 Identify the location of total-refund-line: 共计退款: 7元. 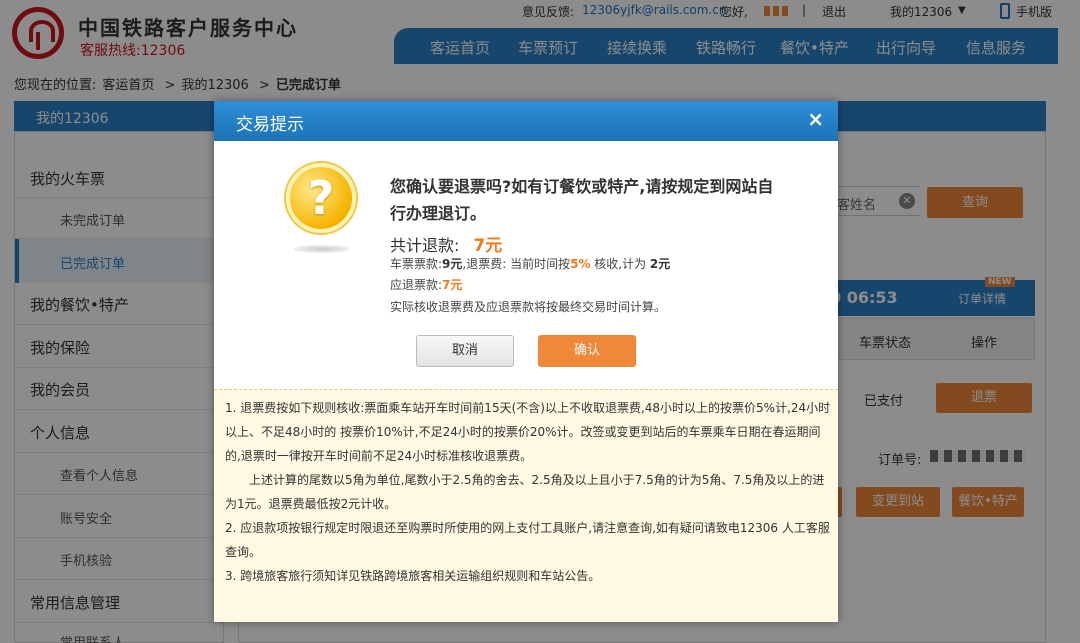
(446, 243).